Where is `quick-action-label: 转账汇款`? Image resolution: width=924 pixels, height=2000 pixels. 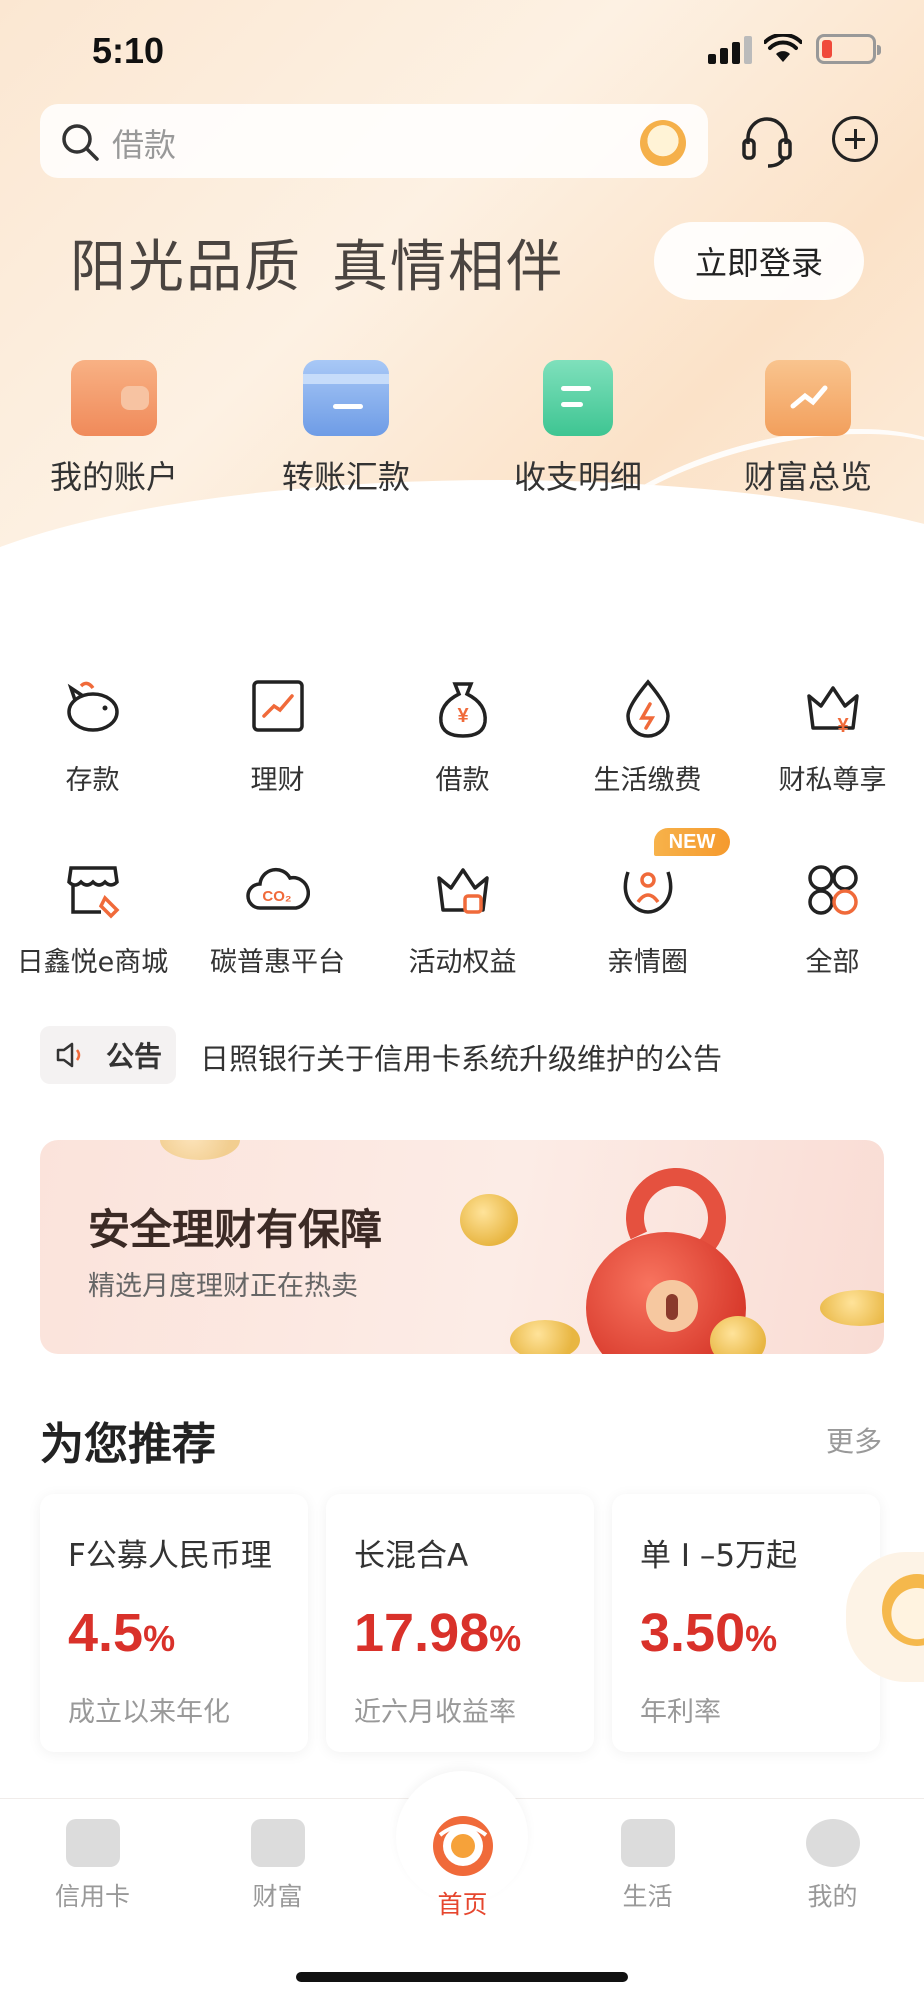 quick-action-label: 转账汇款 is located at coordinates (345, 477).